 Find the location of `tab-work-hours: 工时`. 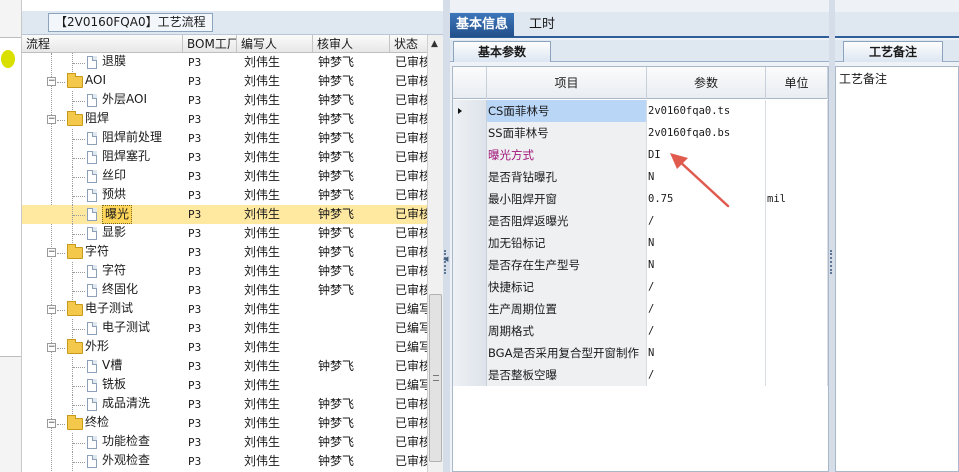

tab-work-hours: 工时 is located at coordinates (542, 25).